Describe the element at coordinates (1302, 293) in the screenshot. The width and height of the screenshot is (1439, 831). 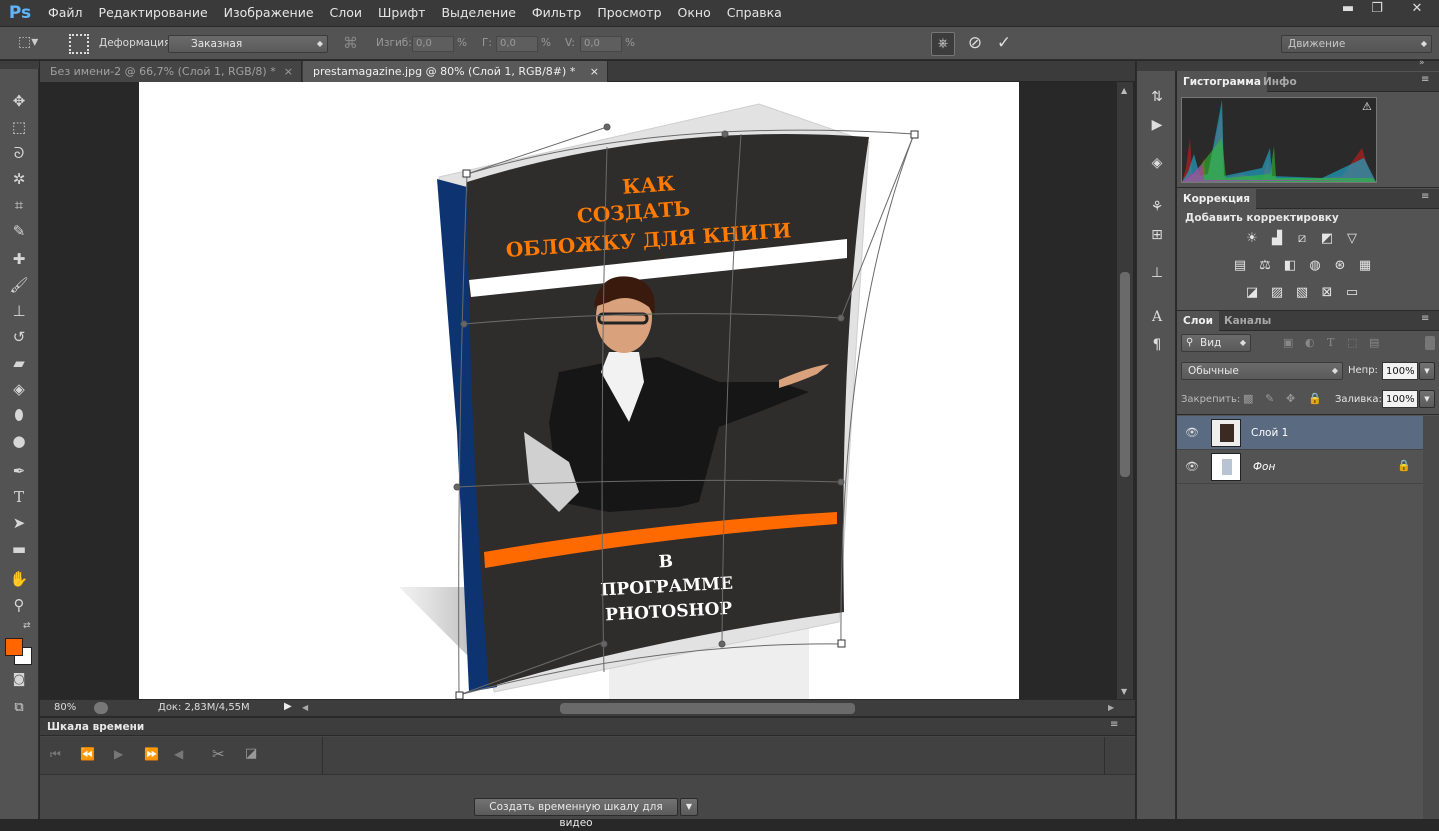
I see `threshold-icon: ▧` at that location.